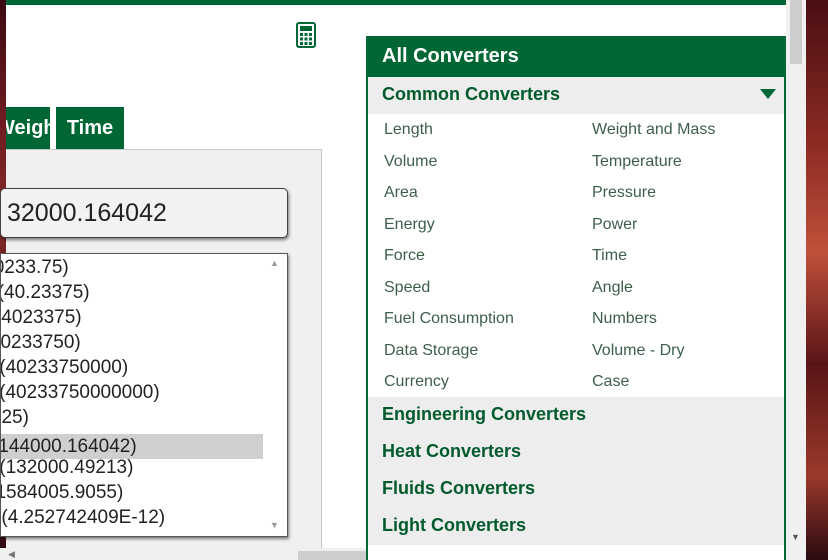 This screenshot has width=828, height=560. What do you see at coordinates (796, 280) in the screenshot?
I see `vertical-scrollbar` at bounding box center [796, 280].